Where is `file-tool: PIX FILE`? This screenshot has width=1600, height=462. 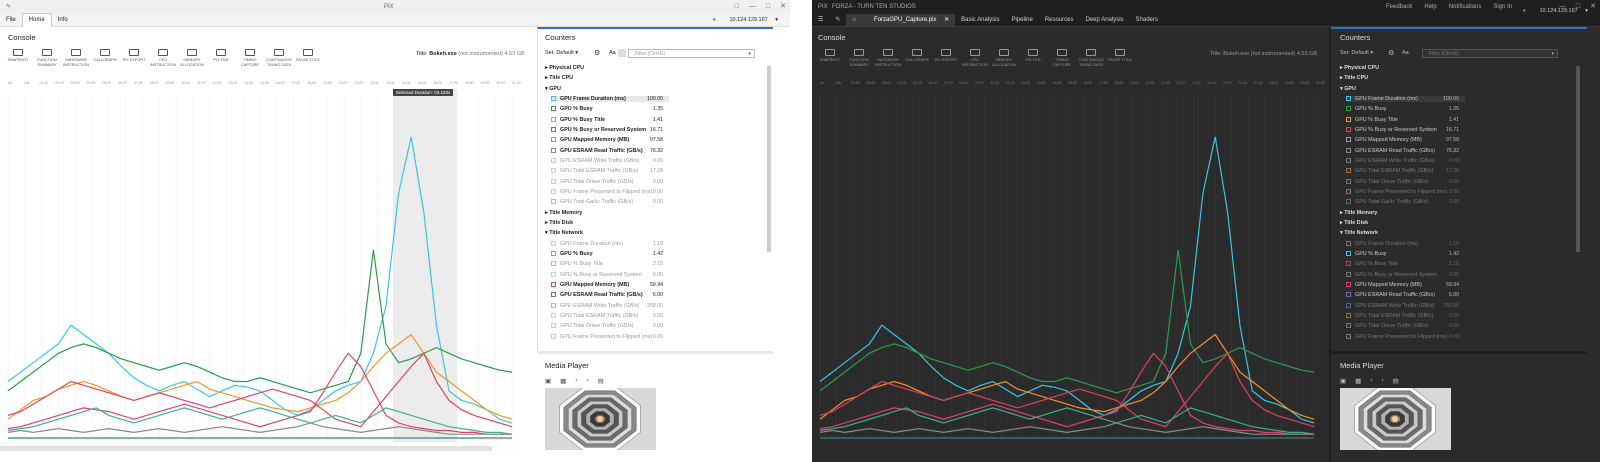 file-tool: PIX FILE is located at coordinates (221, 56).